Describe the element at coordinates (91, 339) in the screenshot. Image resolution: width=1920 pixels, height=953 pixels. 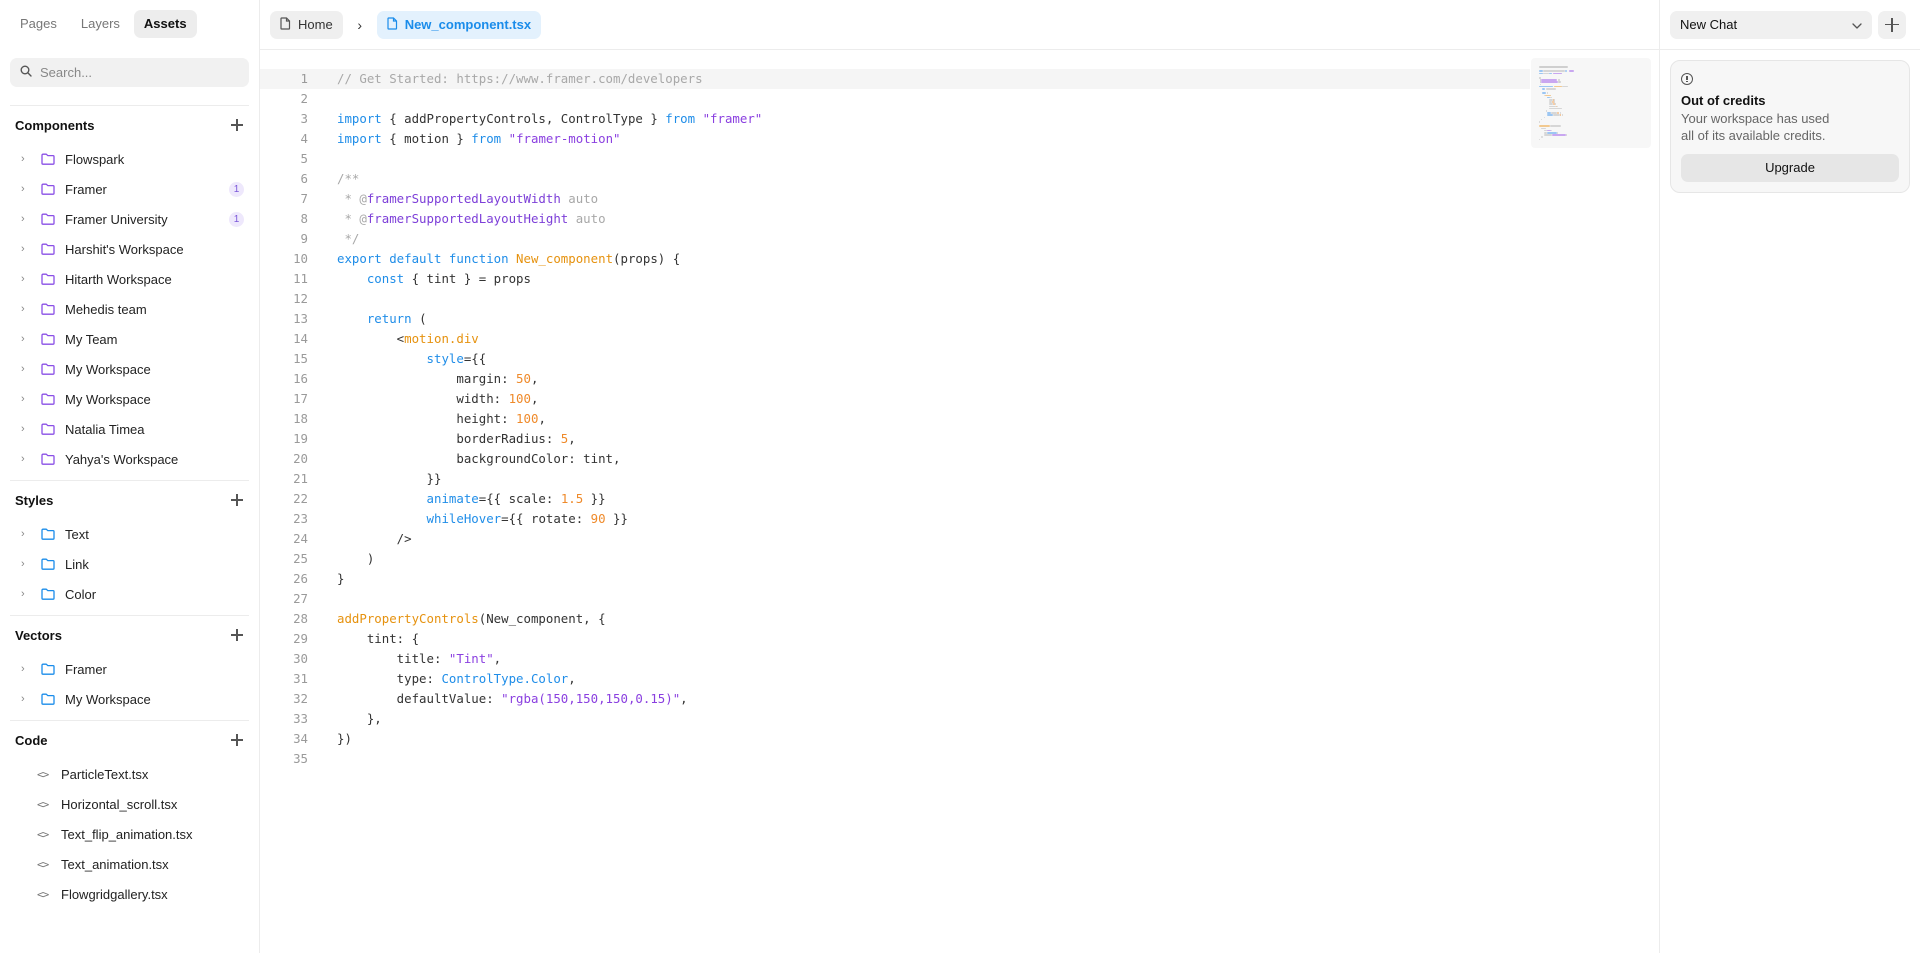
I see `folder-label: My Team` at that location.